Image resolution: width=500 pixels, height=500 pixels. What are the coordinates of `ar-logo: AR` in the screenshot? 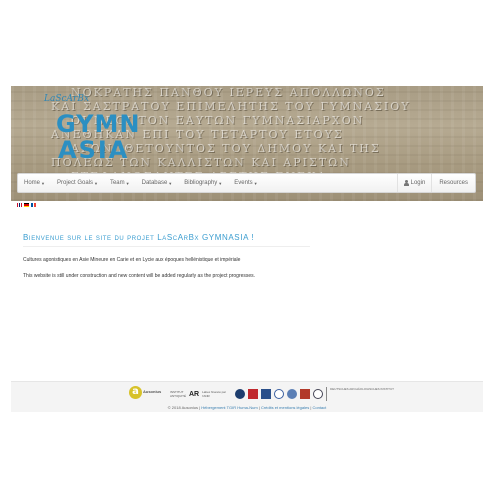 It's located at (194, 394).